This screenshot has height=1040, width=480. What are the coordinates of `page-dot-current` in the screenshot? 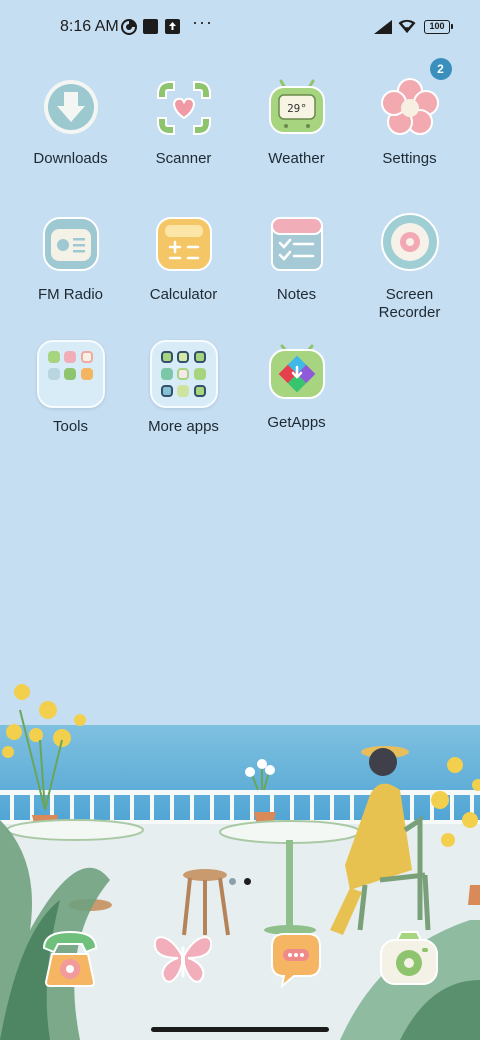 It's located at (247, 881).